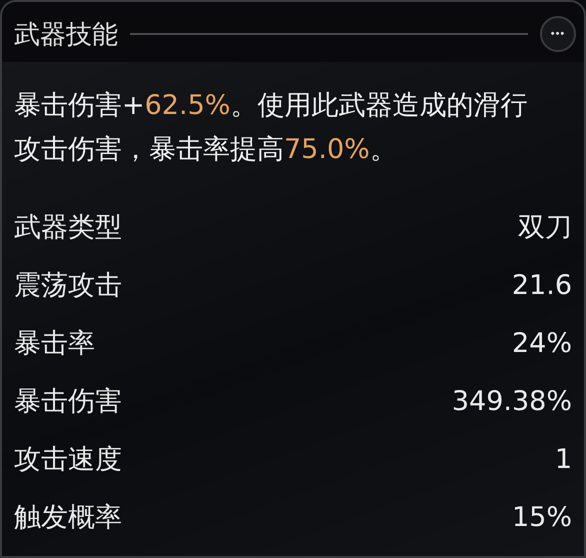  Describe the element at coordinates (512, 401) in the screenshot. I see `stat-value: 349.38%` at that location.